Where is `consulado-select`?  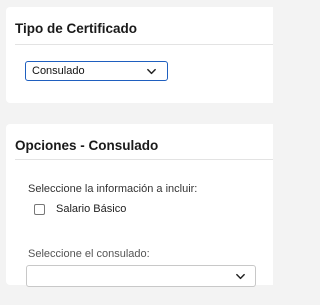
consulado-select is located at coordinates (141, 276).